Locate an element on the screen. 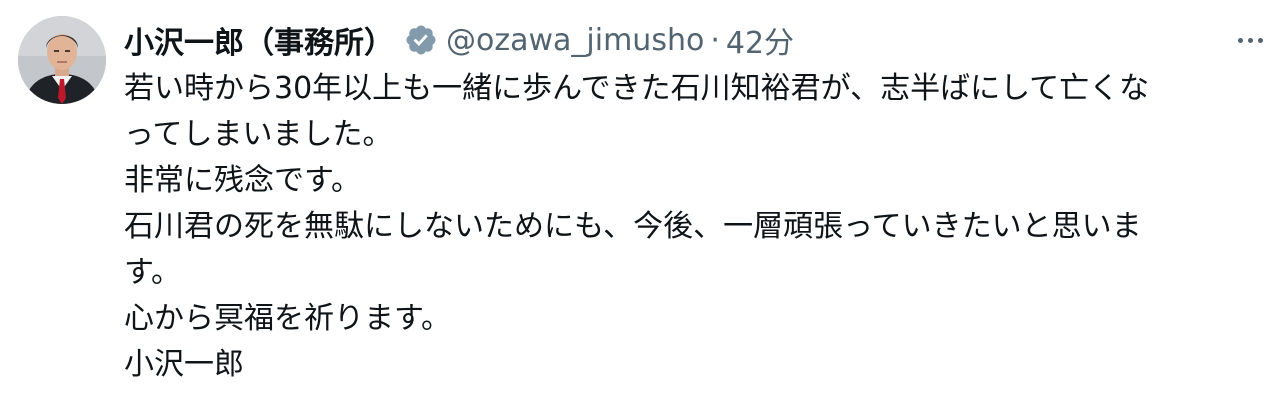 Image resolution: width=1288 pixels, height=408 pixels. avatar is located at coordinates (62, 60).